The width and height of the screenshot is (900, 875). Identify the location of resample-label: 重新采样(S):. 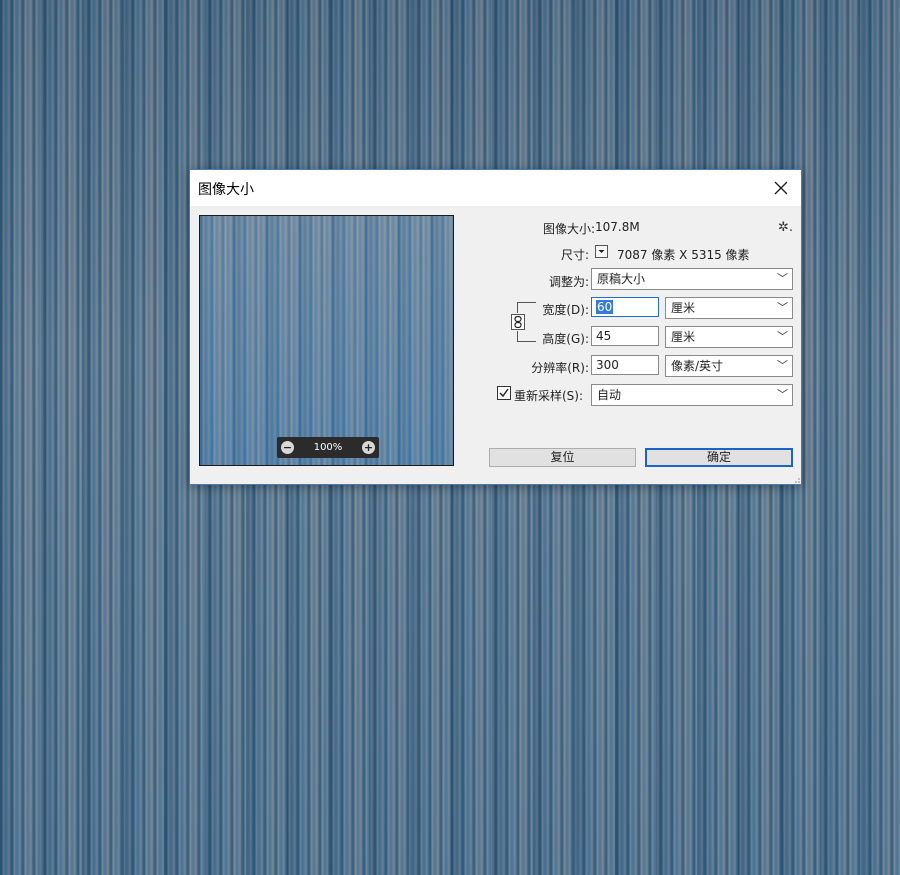
(549, 396).